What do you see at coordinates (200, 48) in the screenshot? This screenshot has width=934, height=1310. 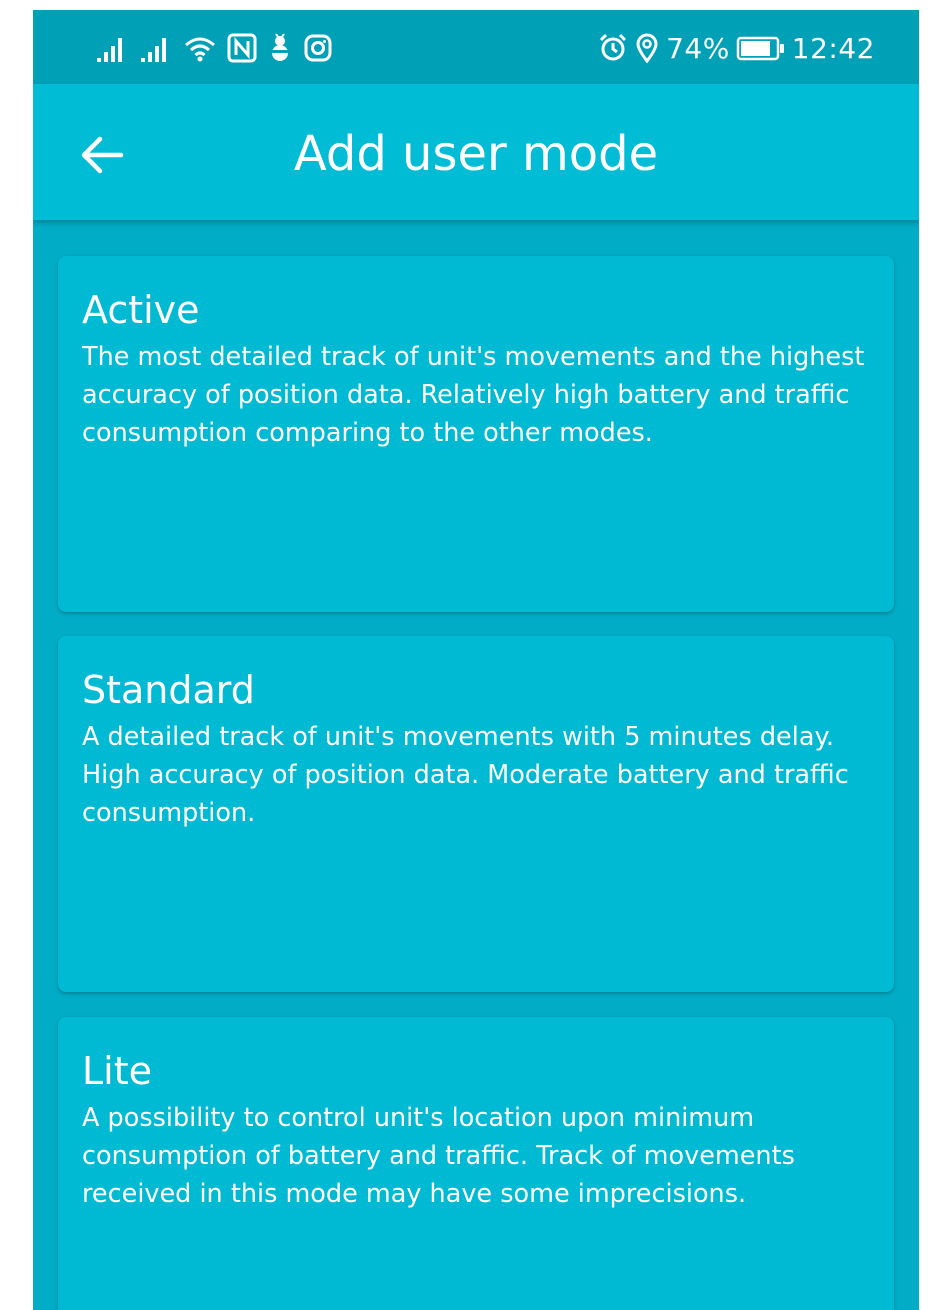 I see `wifi-icon` at bounding box center [200, 48].